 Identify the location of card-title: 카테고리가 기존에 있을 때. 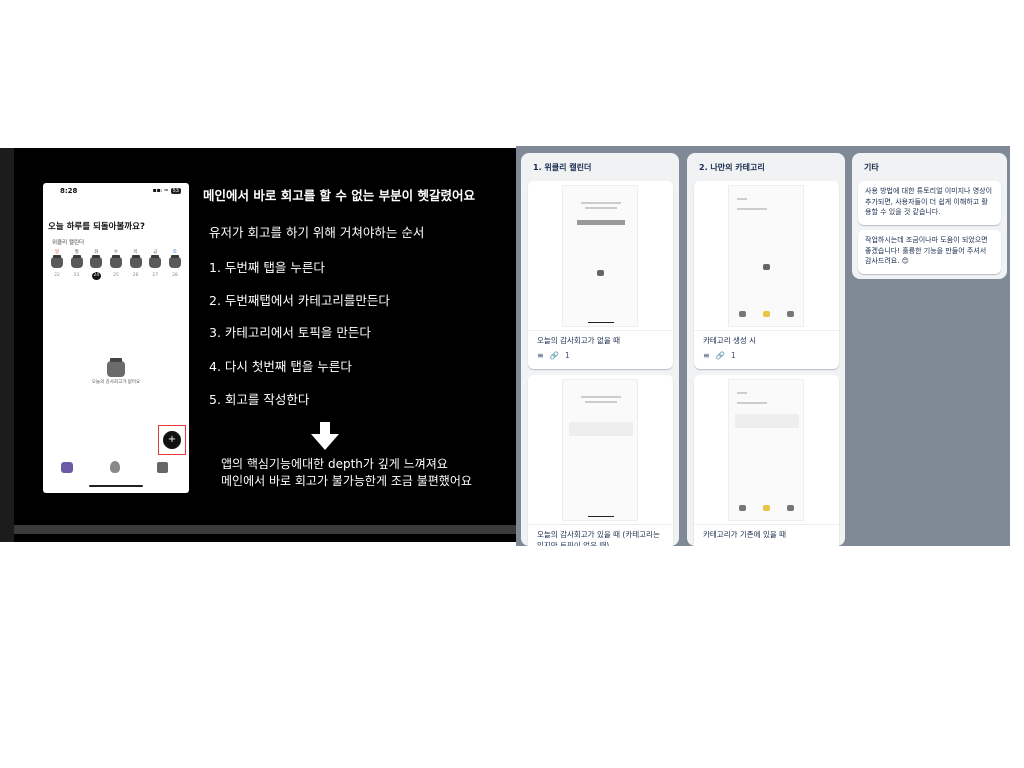
(745, 534).